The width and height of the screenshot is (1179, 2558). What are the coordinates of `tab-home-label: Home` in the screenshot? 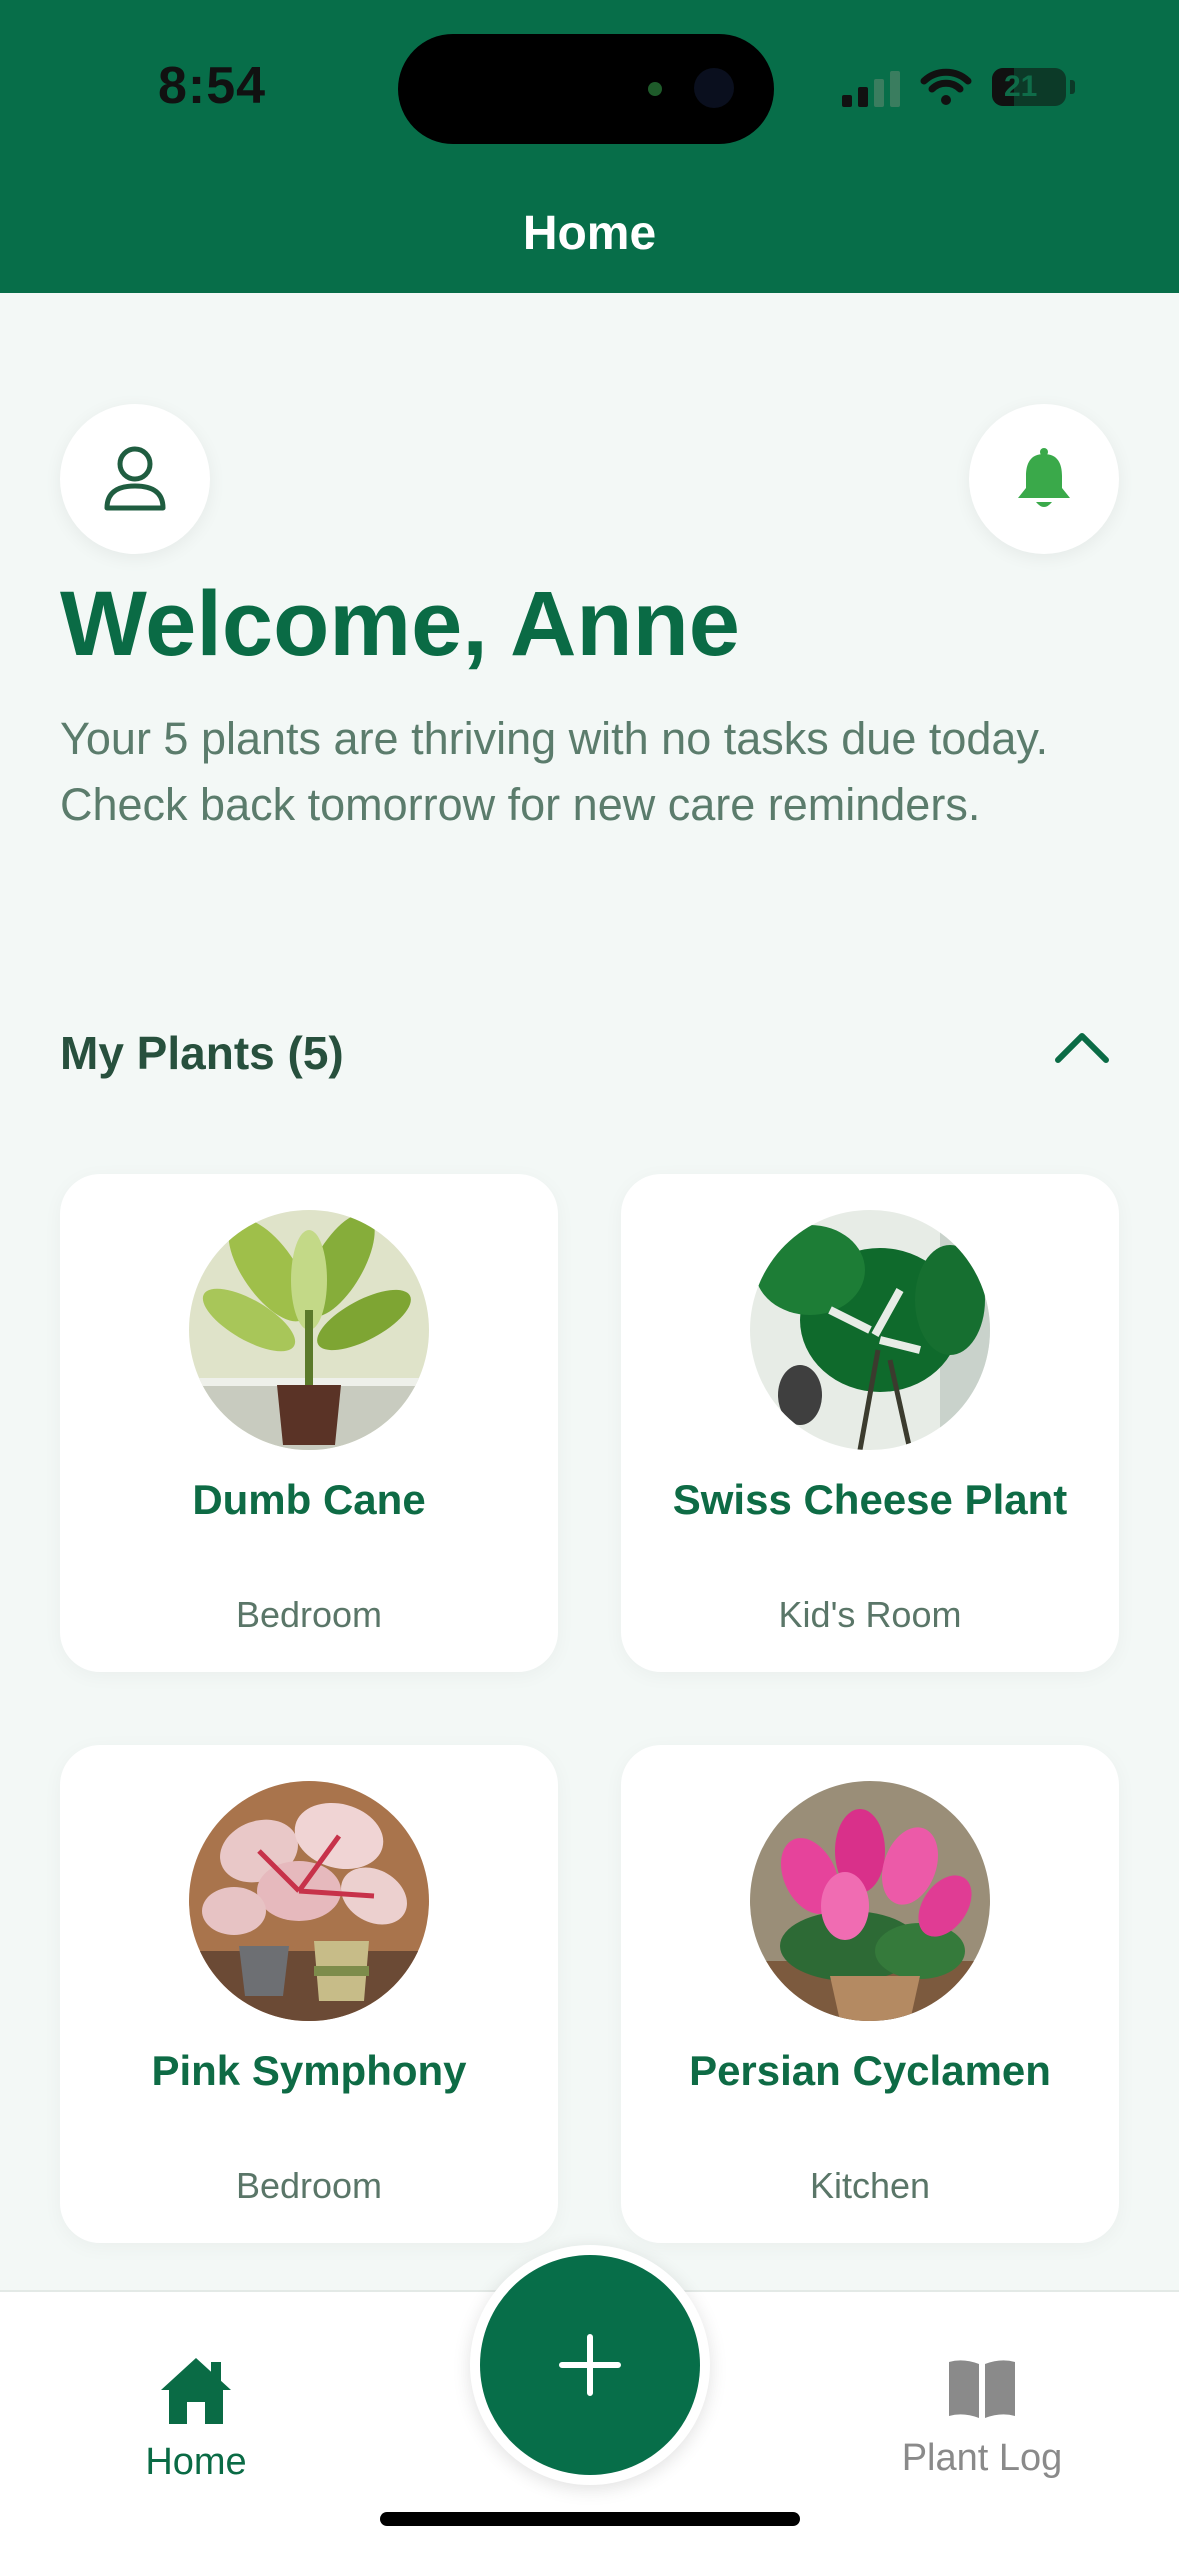 It's located at (196, 2462).